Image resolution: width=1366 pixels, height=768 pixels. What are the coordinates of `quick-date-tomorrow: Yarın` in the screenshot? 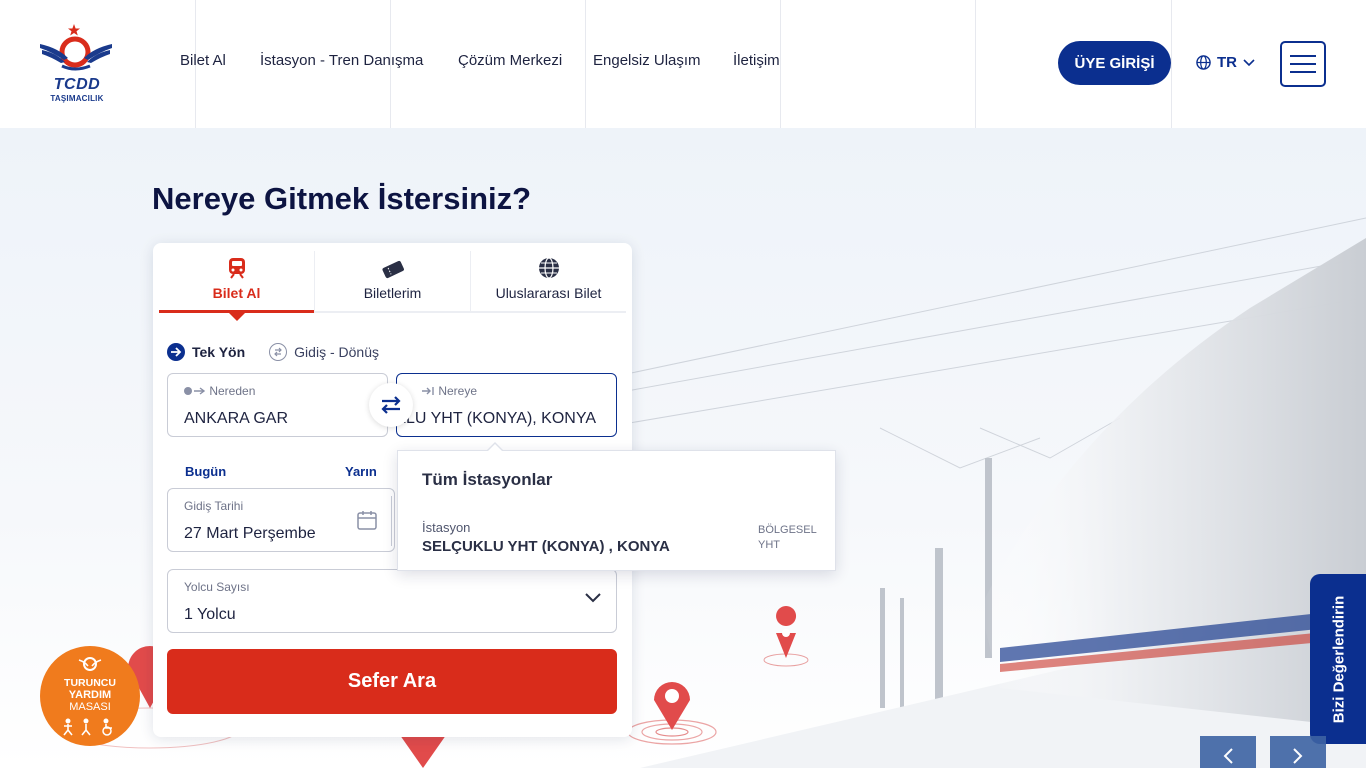 It's located at (361, 471).